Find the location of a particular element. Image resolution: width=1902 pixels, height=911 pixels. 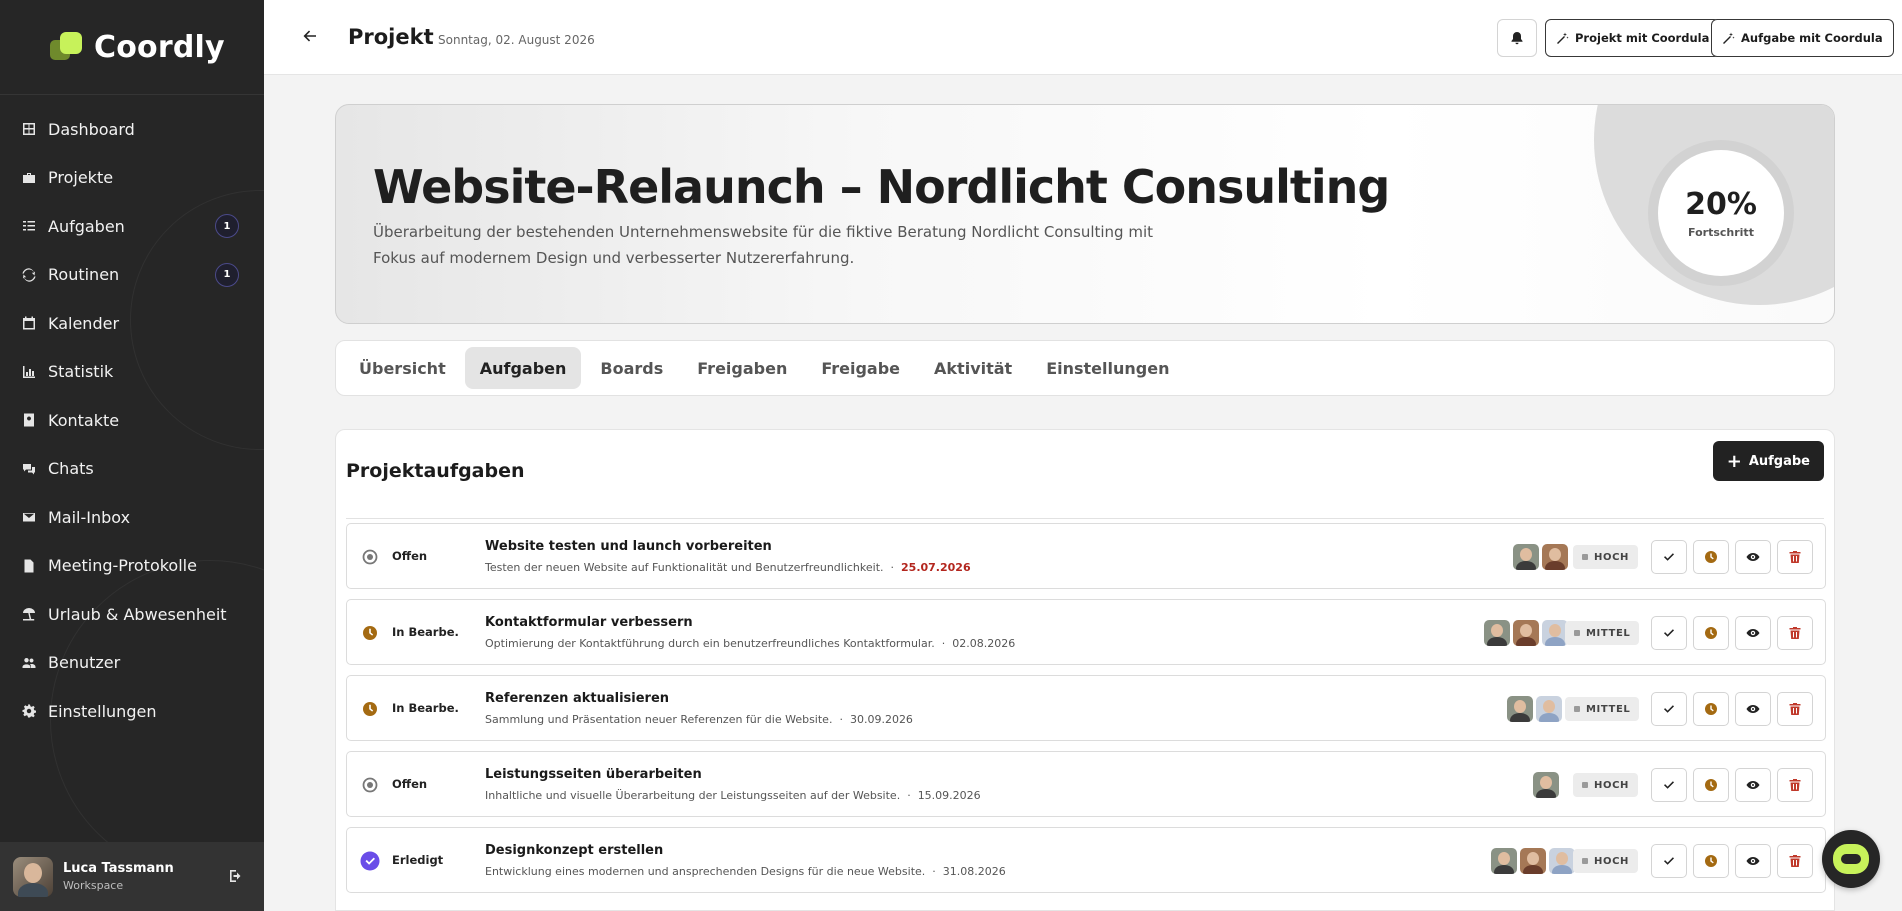

sidebar-item-chats: Chats is located at coordinates (132, 469).